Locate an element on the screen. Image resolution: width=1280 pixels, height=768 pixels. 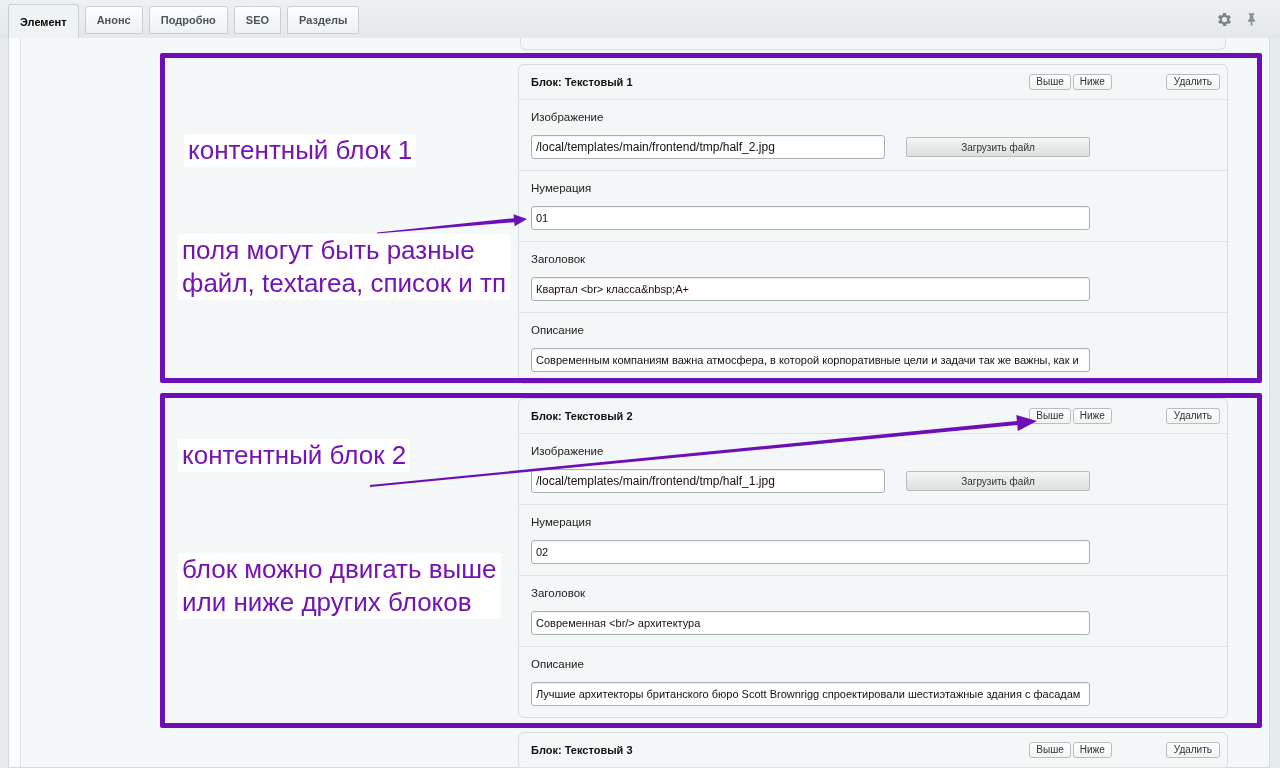
settings-icon is located at coordinates (1224, 19).